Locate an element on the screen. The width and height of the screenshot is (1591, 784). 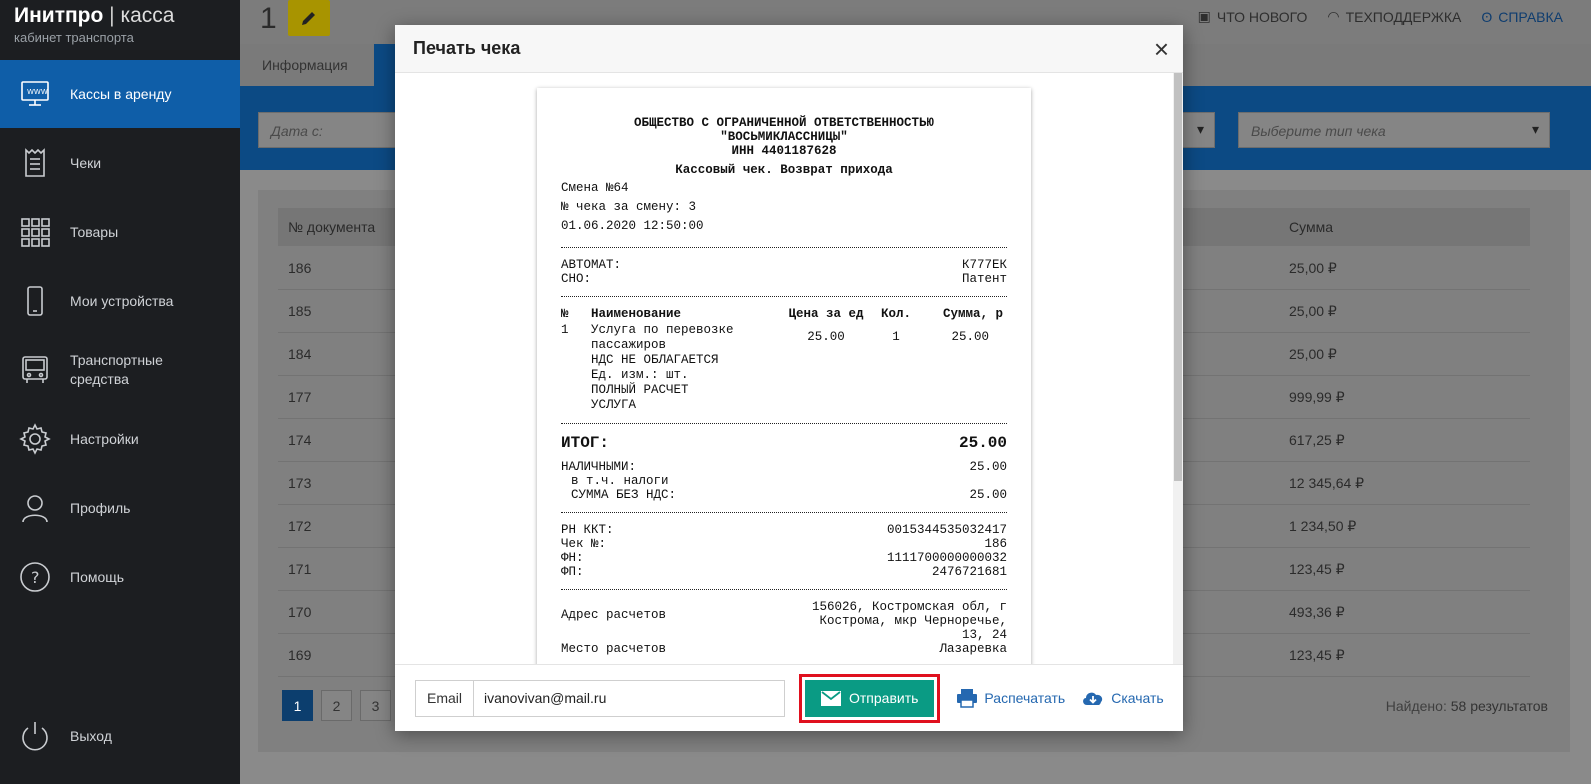
check-type-placeholder: Выберите тип чека is located at coordinates (1318, 131).